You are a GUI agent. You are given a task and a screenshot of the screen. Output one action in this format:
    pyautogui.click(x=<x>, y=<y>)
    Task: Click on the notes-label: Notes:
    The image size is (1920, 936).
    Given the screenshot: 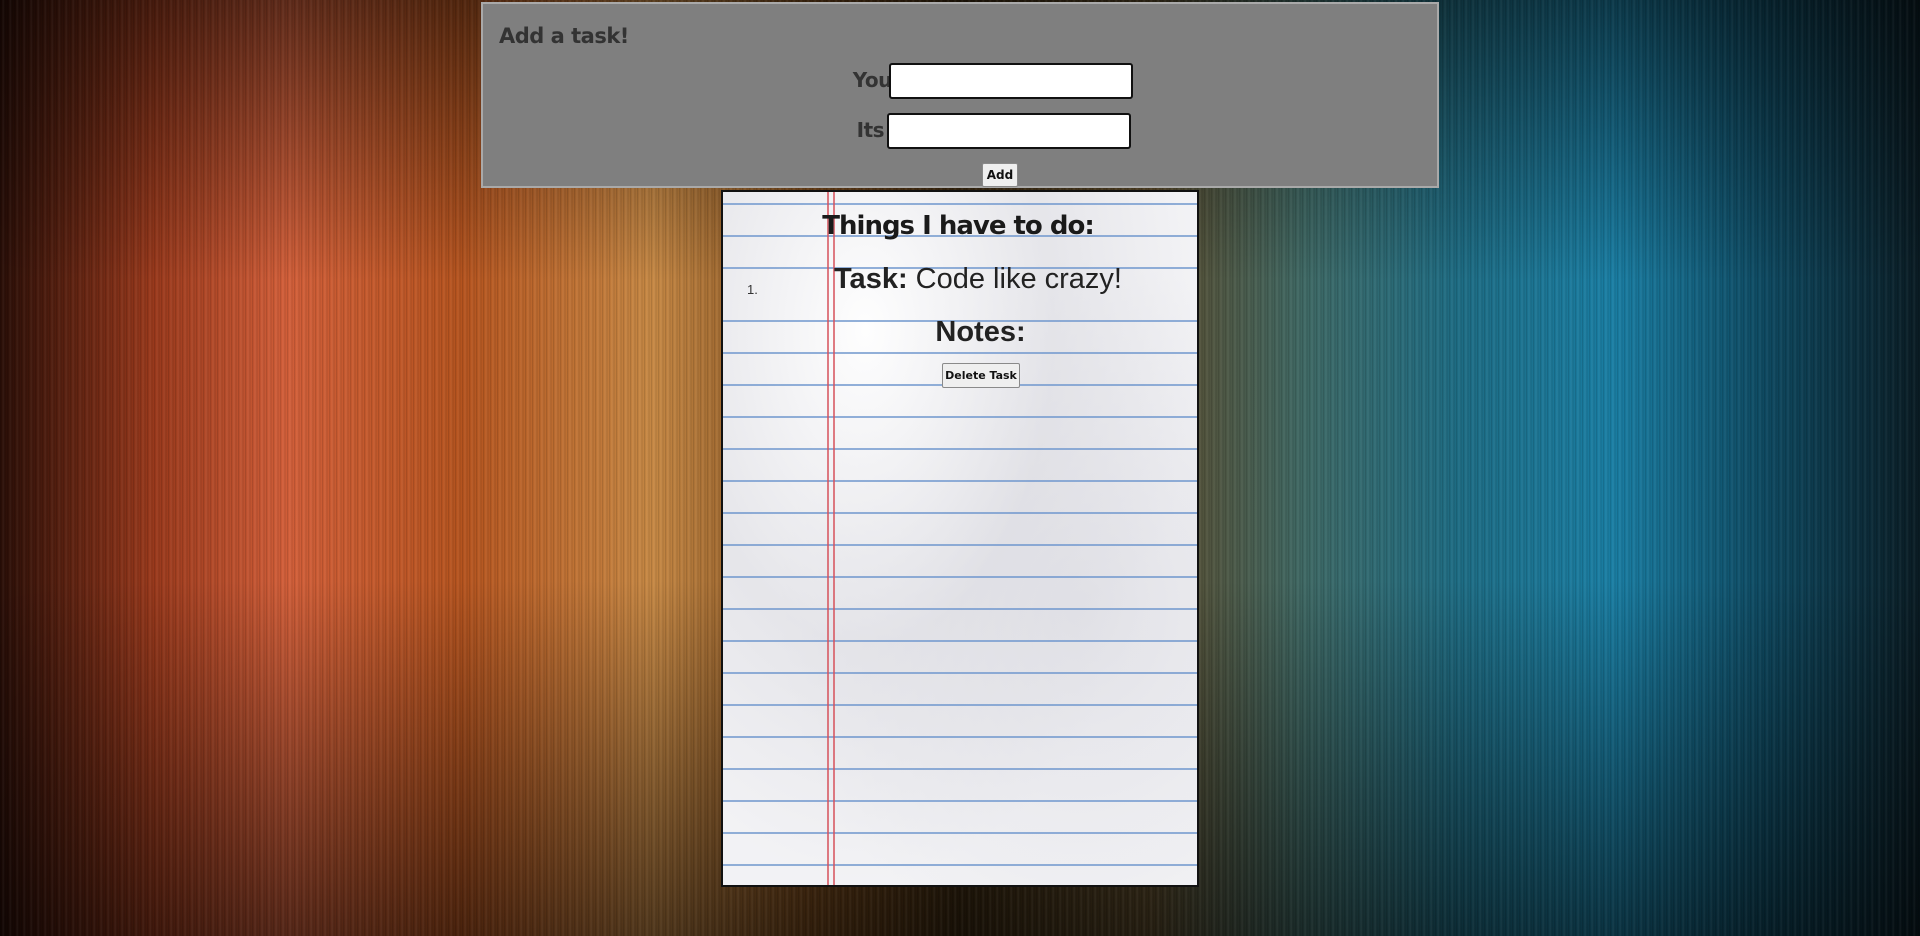 What is the action you would take?
    pyautogui.click(x=980, y=332)
    